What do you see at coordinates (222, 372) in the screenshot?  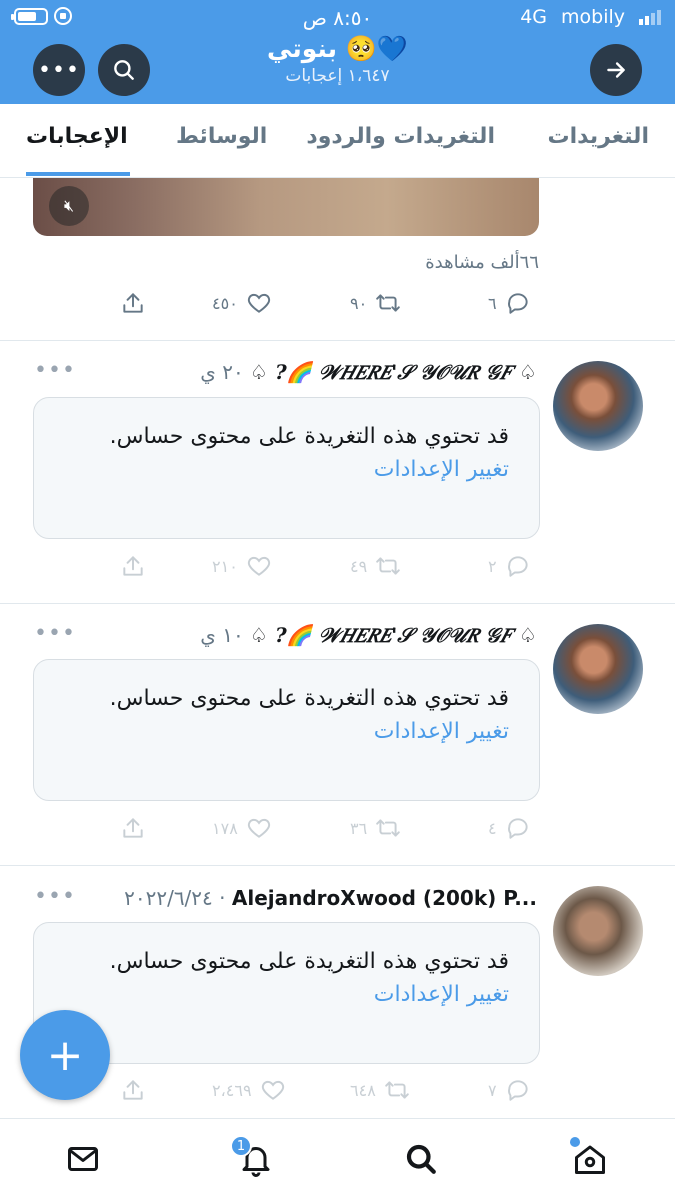 I see `tweet-time: ٢٠ ي` at bounding box center [222, 372].